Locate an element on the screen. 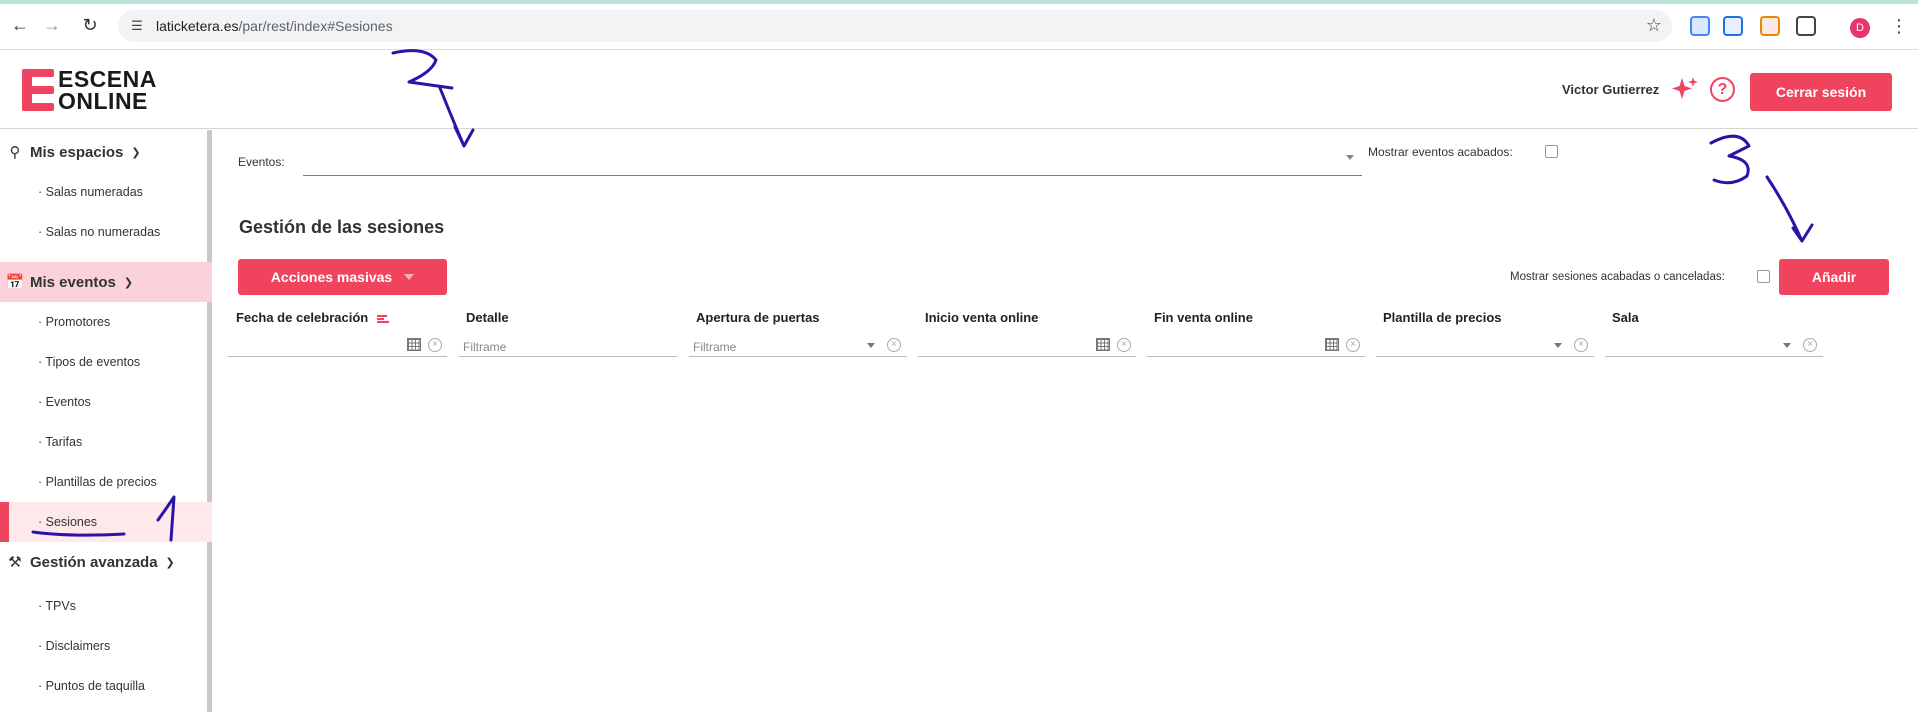 The image size is (1918, 712). column-header-plantilla: Plantilla de precios is located at coordinates (1442, 317).